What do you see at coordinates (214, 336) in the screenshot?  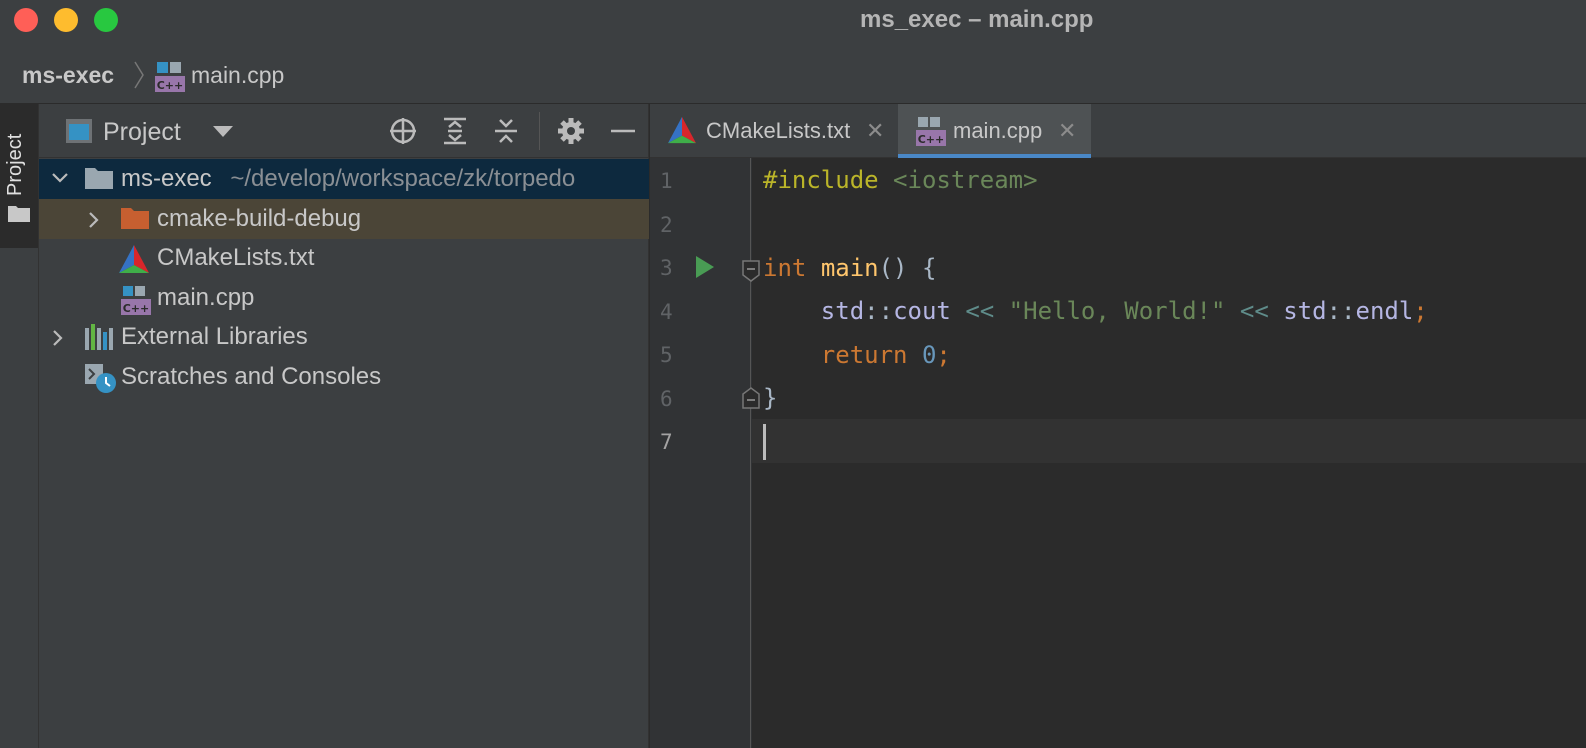 I see `tree-item-label: External Libraries` at bounding box center [214, 336].